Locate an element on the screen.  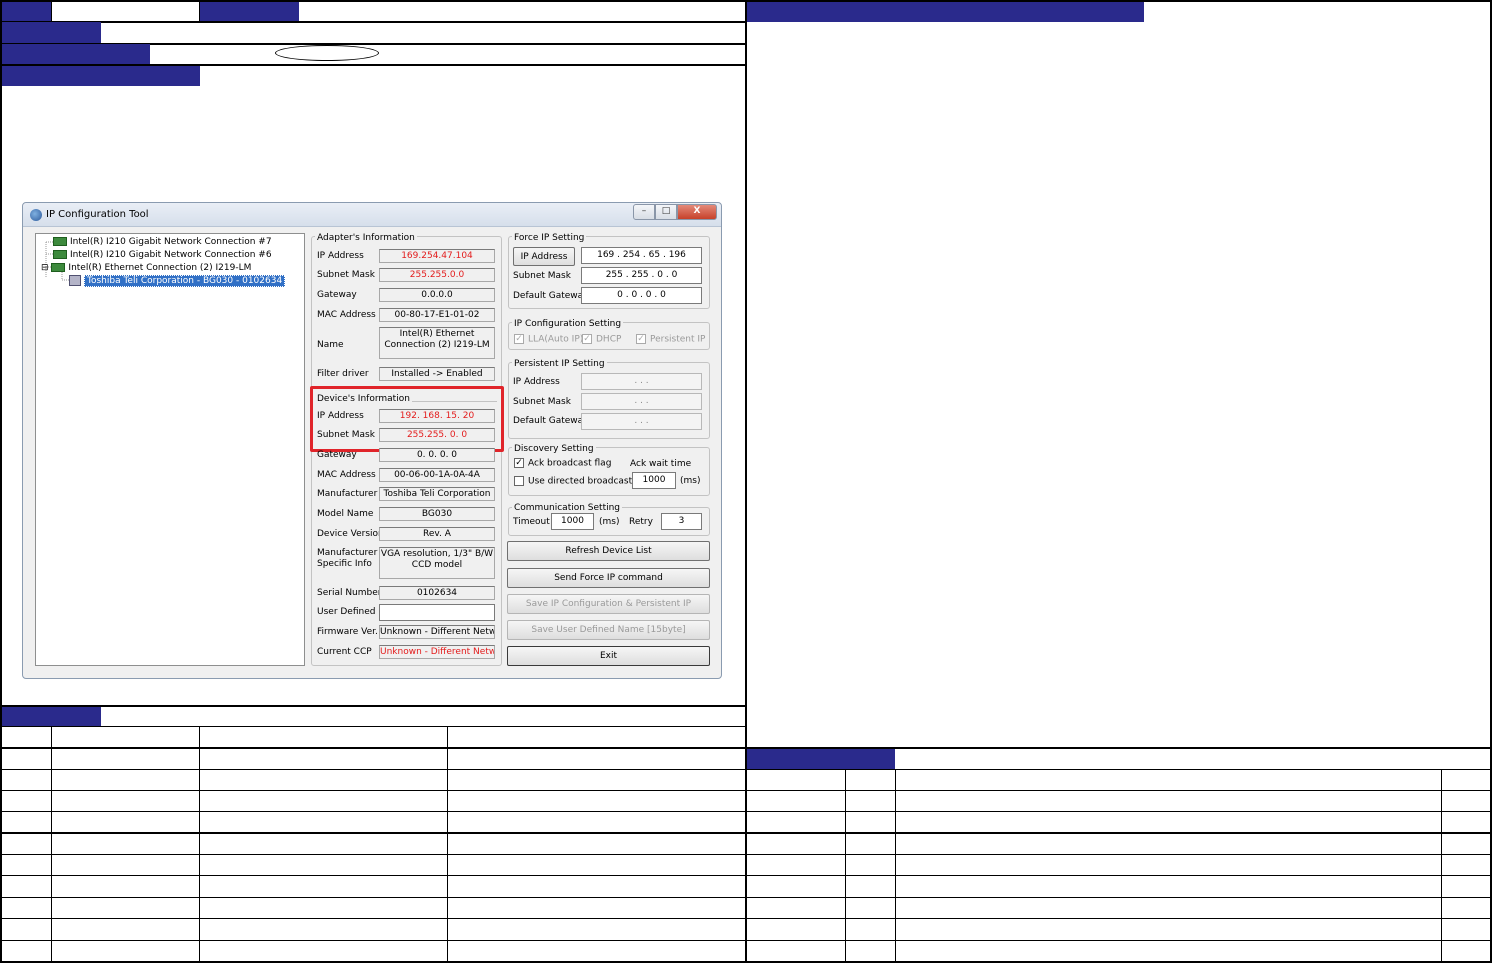
title-bar: IP Configuration Tool – □ X is located at coordinates (372, 215).